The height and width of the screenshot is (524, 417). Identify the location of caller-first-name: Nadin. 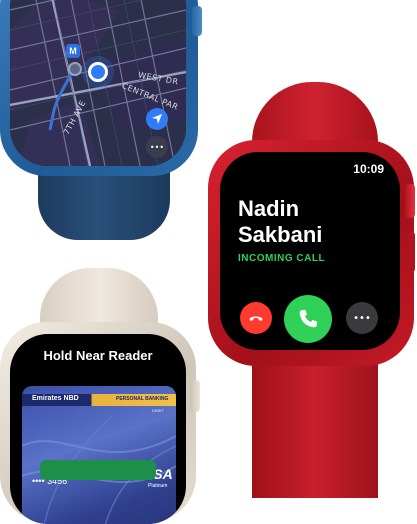
(269, 208).